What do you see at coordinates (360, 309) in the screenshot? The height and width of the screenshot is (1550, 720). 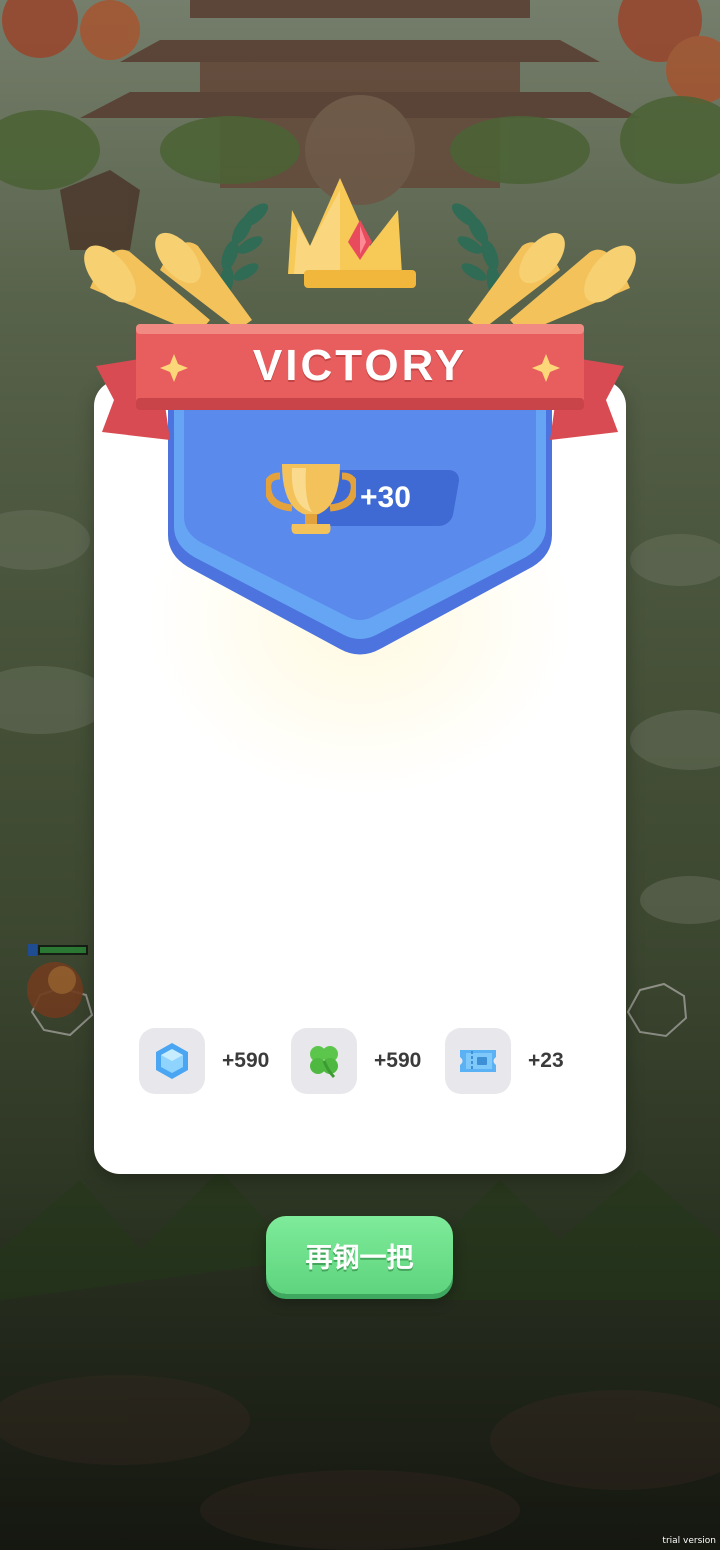 I see `victory-header-decoration` at bounding box center [360, 309].